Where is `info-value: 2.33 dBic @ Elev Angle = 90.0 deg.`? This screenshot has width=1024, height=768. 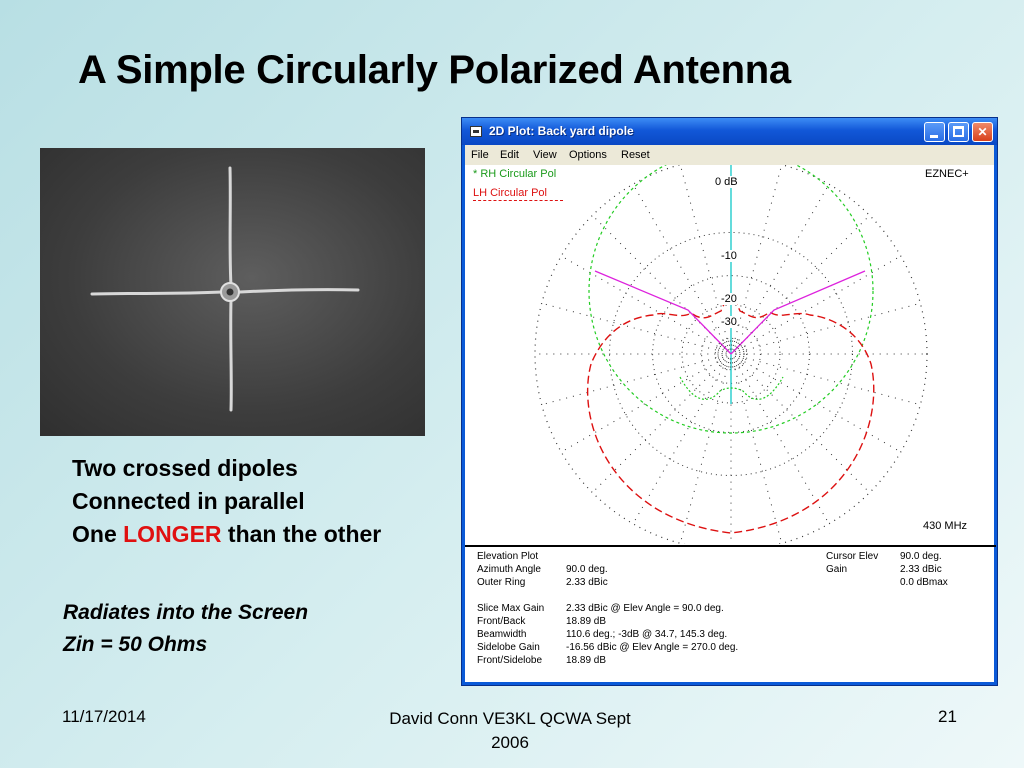
info-value: 2.33 dBic @ Elev Angle = 90.0 deg. is located at coordinates (645, 608).